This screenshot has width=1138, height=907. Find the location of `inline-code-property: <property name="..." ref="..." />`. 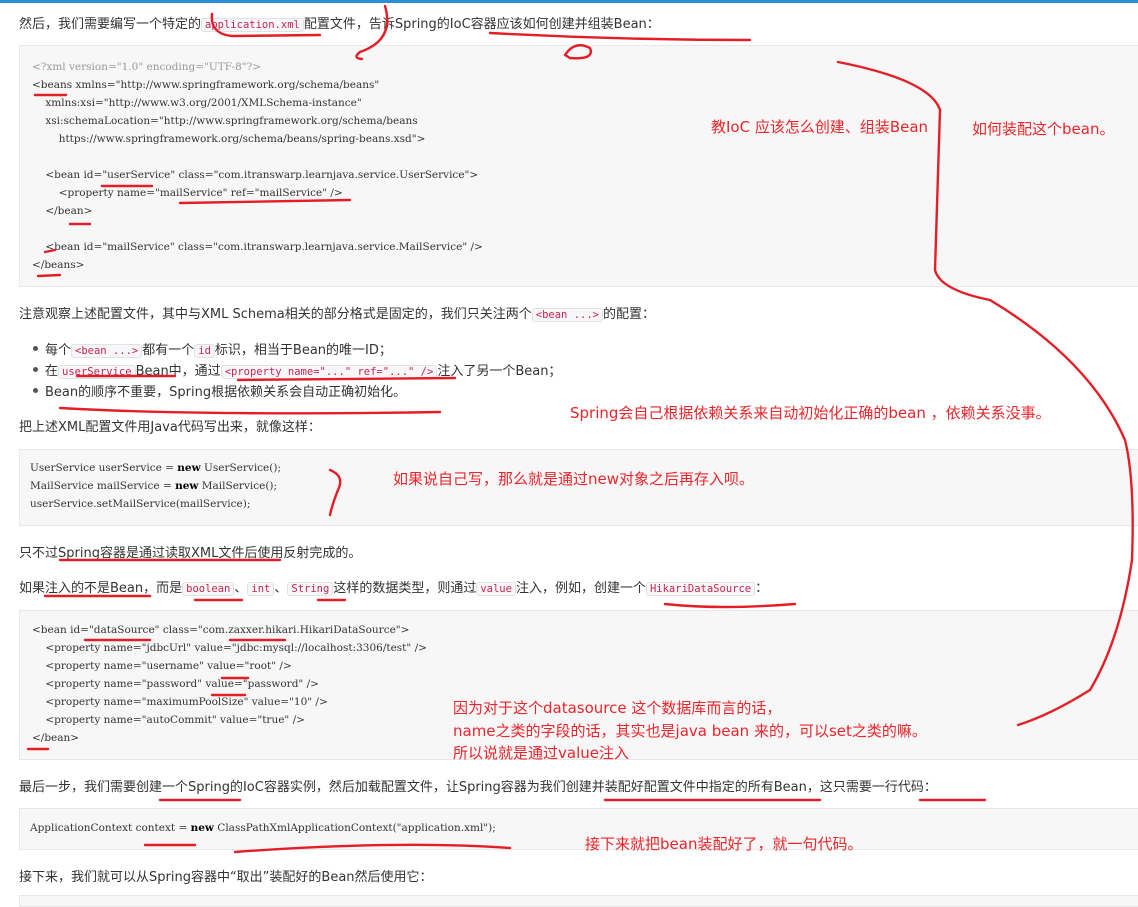

inline-code-property: <property name="..." ref="..." /> is located at coordinates (329, 372).